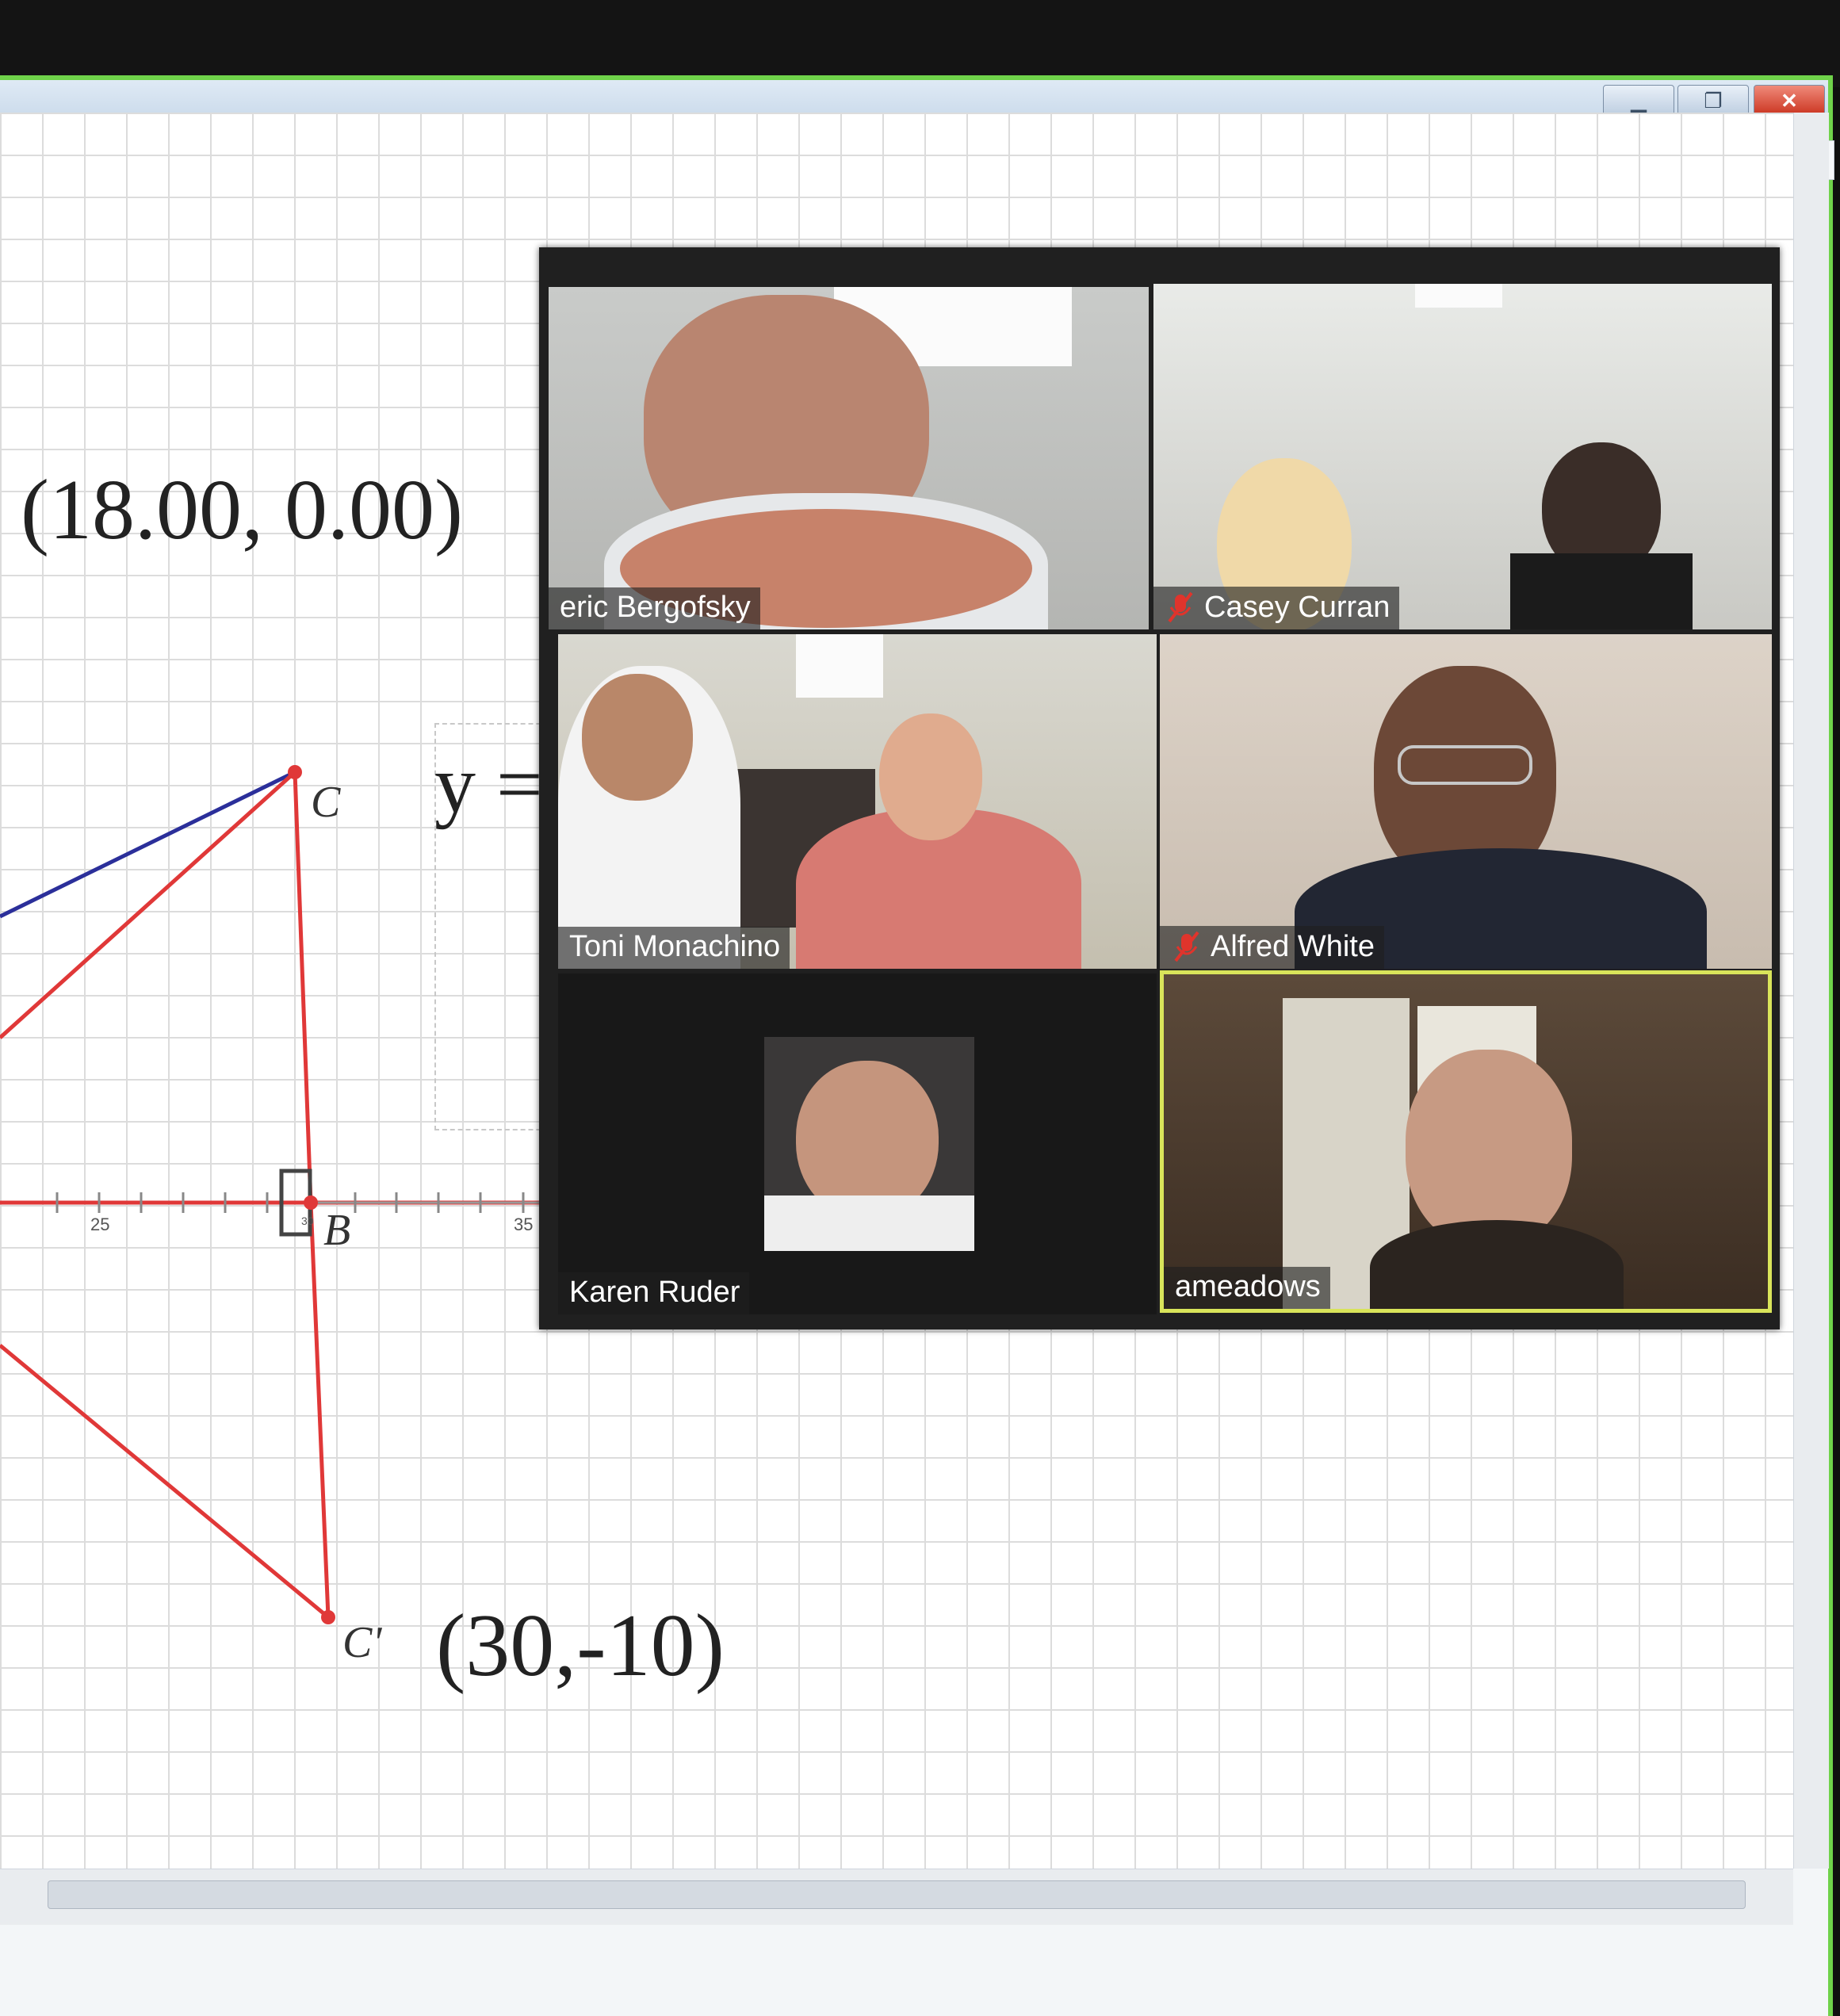 Image resolution: width=1840 pixels, height=2016 pixels. What do you see at coordinates (524, 1224) in the screenshot?
I see `tick-label-35: 35` at bounding box center [524, 1224].